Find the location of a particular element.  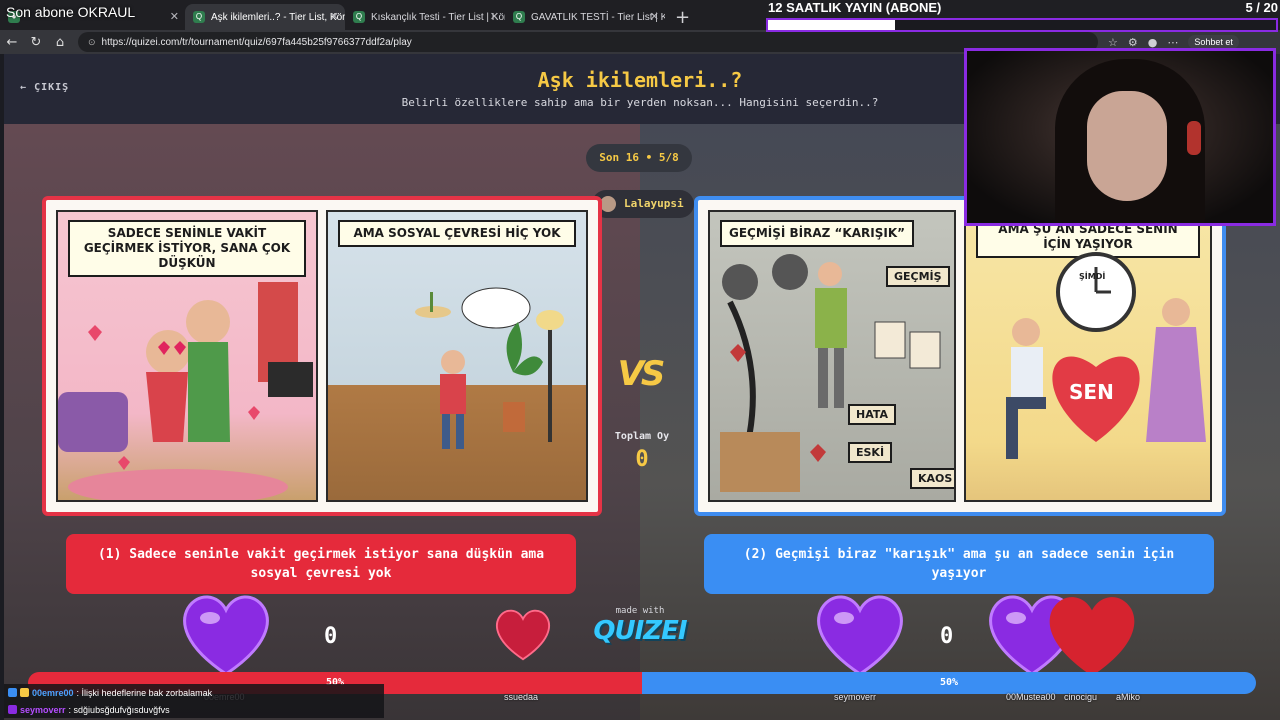

site-info-icon: ⊙ is located at coordinates (92, 42).